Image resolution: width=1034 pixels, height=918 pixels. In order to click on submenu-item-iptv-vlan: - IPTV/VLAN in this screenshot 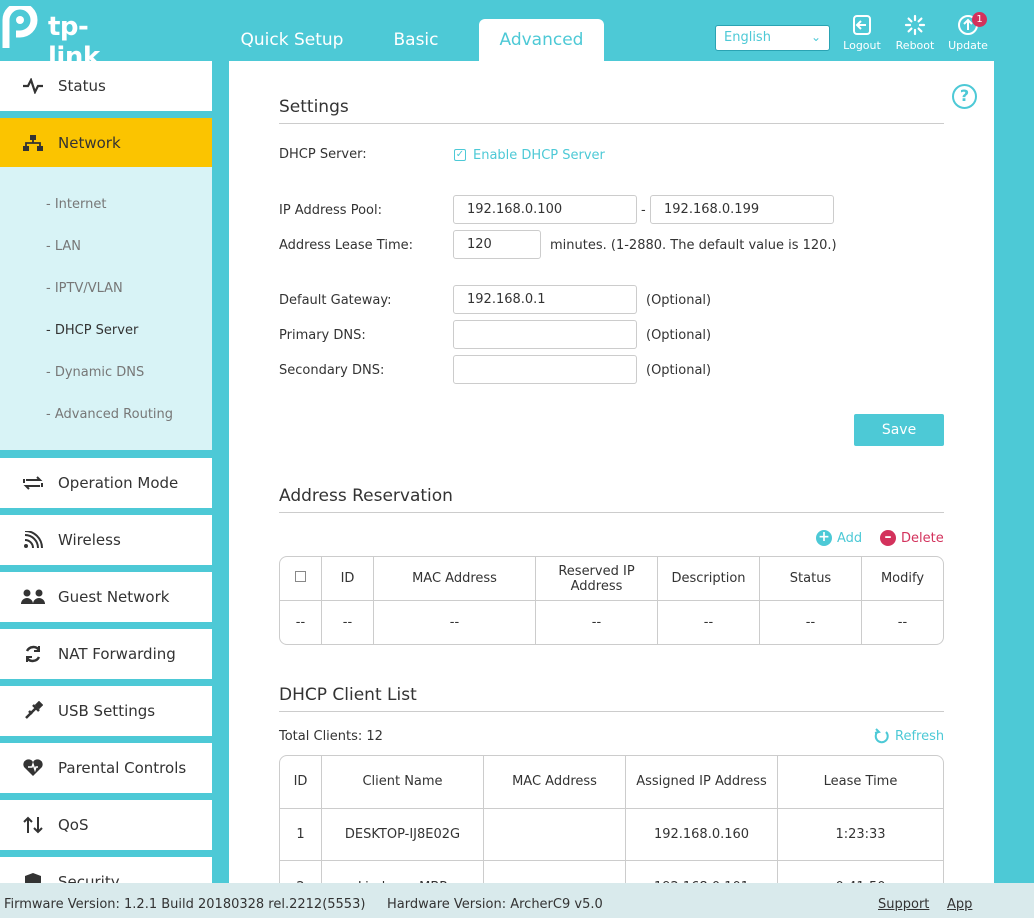, I will do `click(84, 288)`.